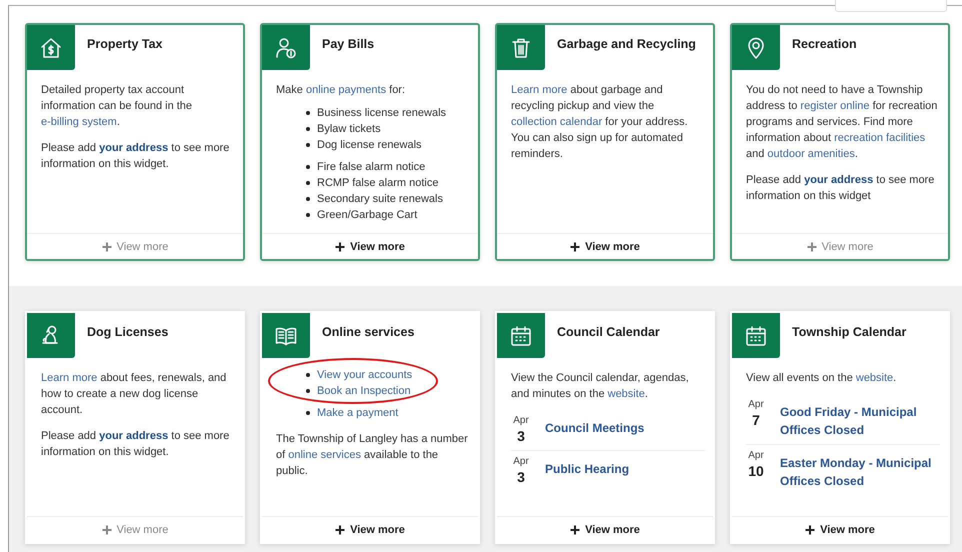 The height and width of the screenshot is (552, 962). I want to click on list-link: Make a payment, so click(357, 413).